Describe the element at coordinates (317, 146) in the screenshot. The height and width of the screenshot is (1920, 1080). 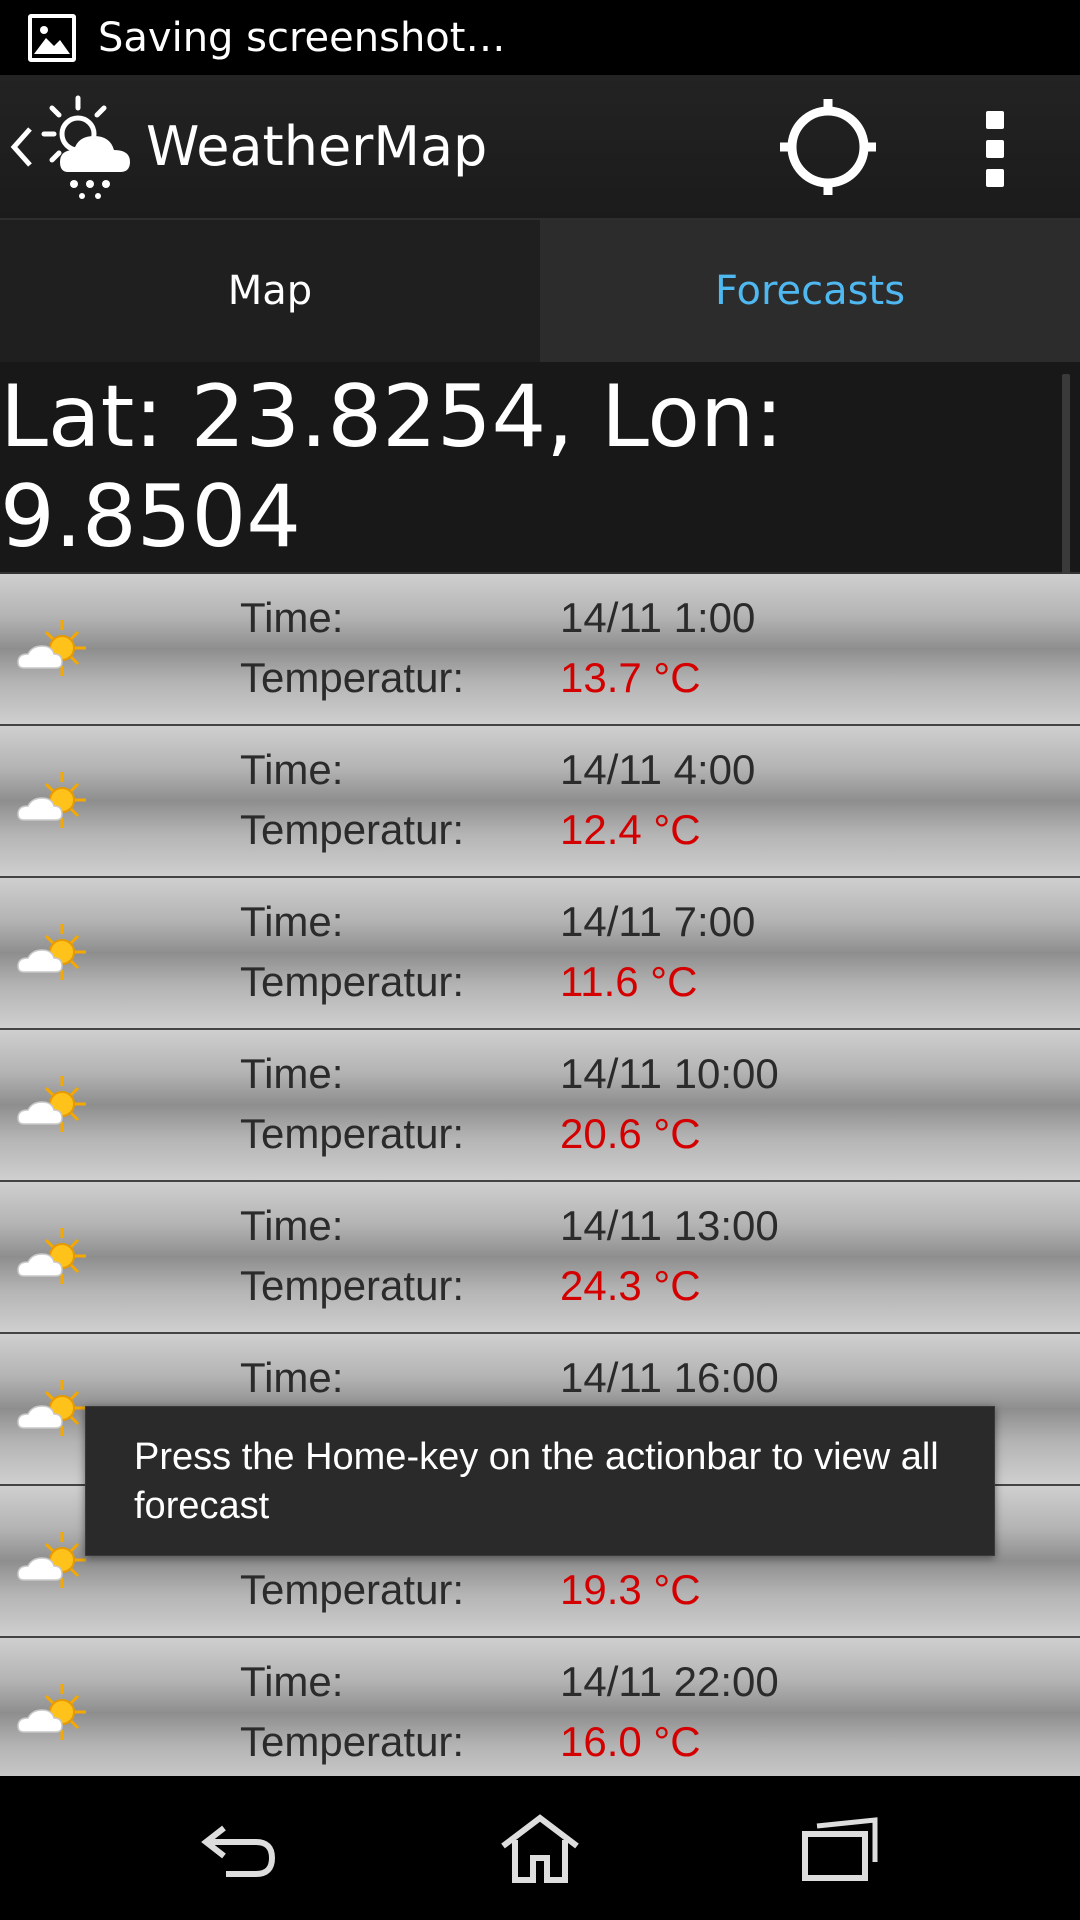
I see `app-title: WeatherMap` at that location.